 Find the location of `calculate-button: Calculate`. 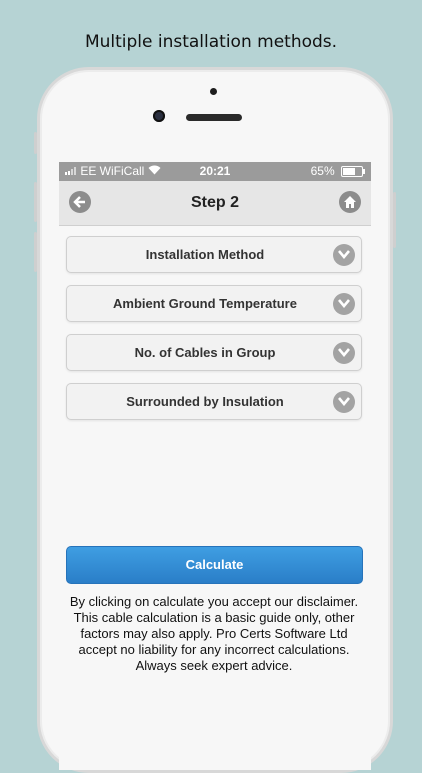

calculate-button: Calculate is located at coordinates (214, 565).